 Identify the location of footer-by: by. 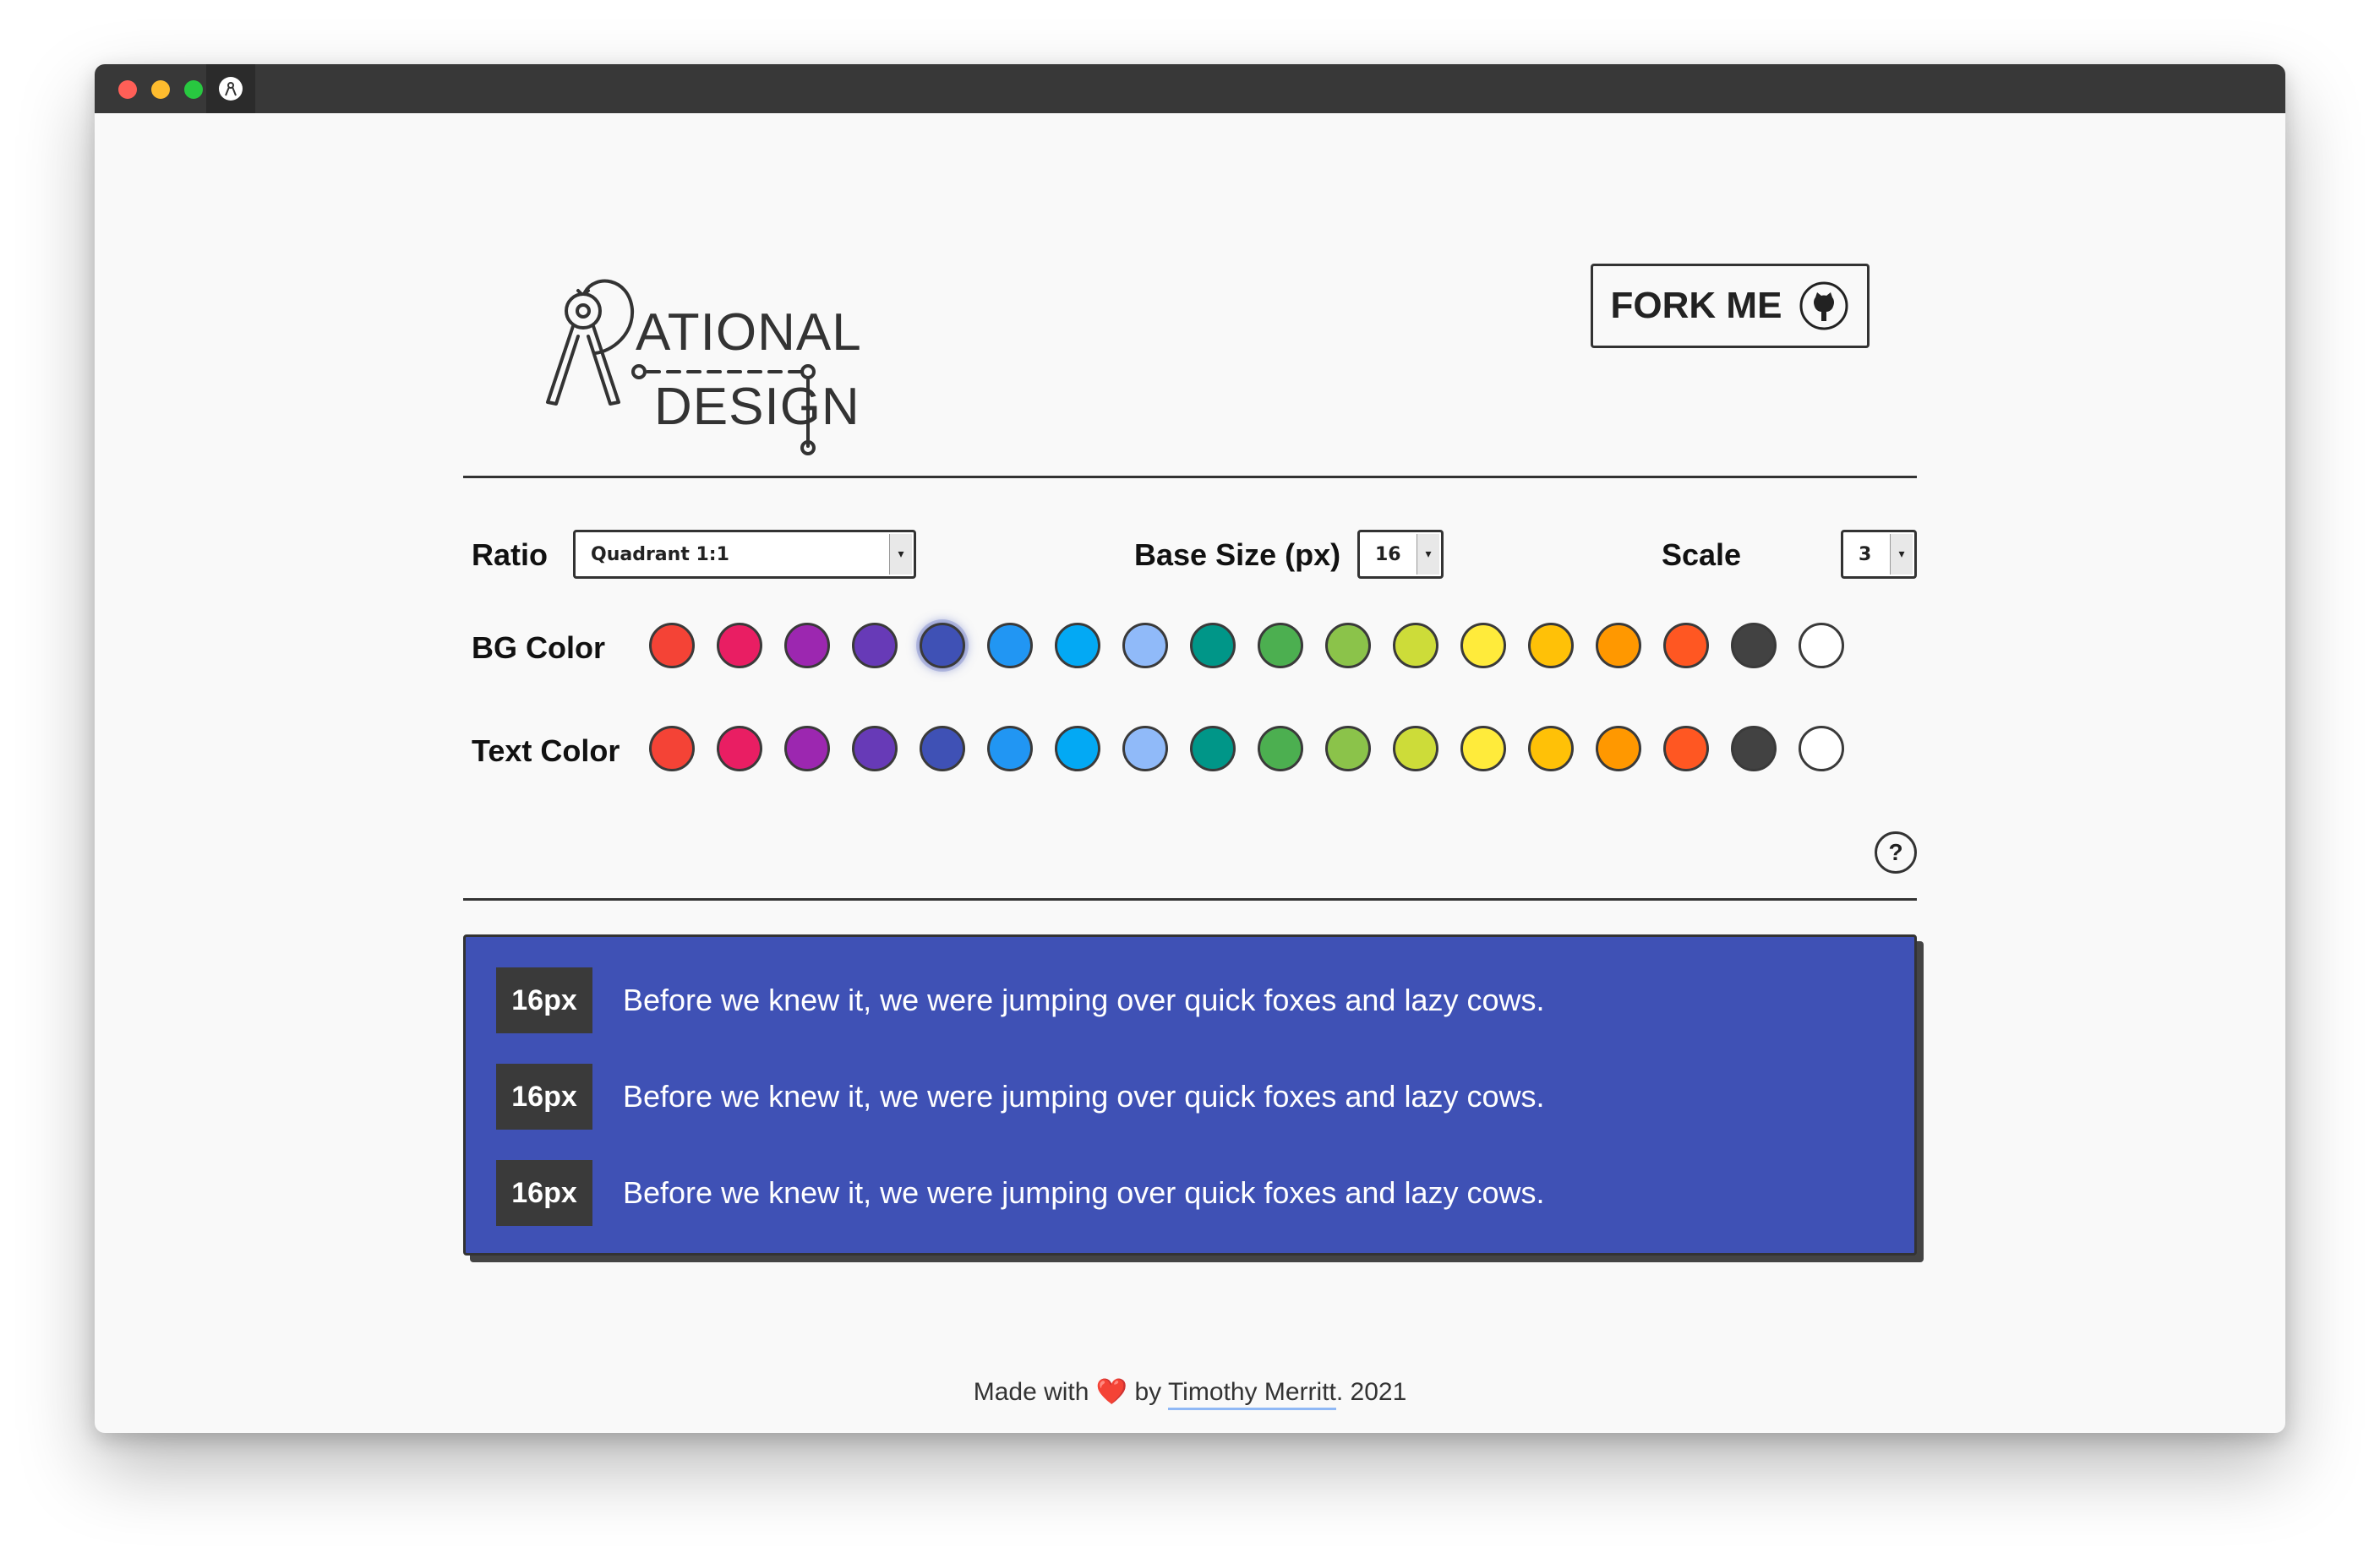
(1148, 1392).